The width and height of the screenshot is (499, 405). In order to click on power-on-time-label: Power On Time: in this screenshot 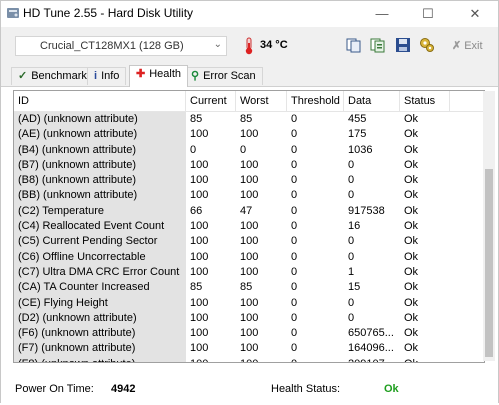, I will do `click(54, 389)`.